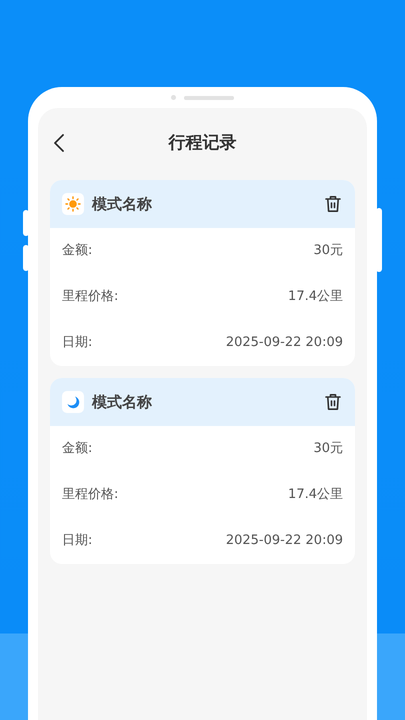 Image resolution: width=405 pixels, height=720 pixels. I want to click on moon-icon, so click(73, 402).